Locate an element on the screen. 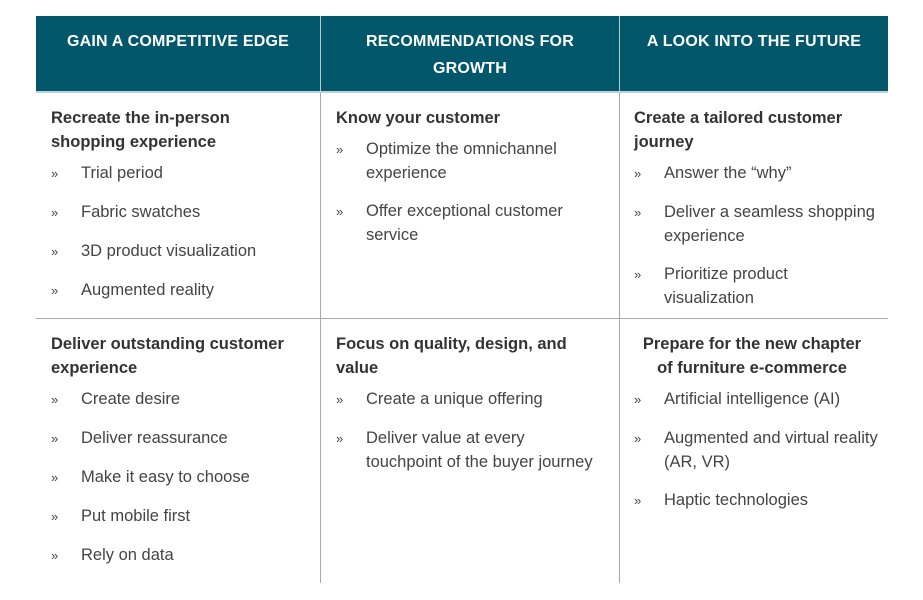 Image resolution: width=923 pixels, height=600 pixels. list-item: » Make it easy to choose is located at coordinates (178, 477).